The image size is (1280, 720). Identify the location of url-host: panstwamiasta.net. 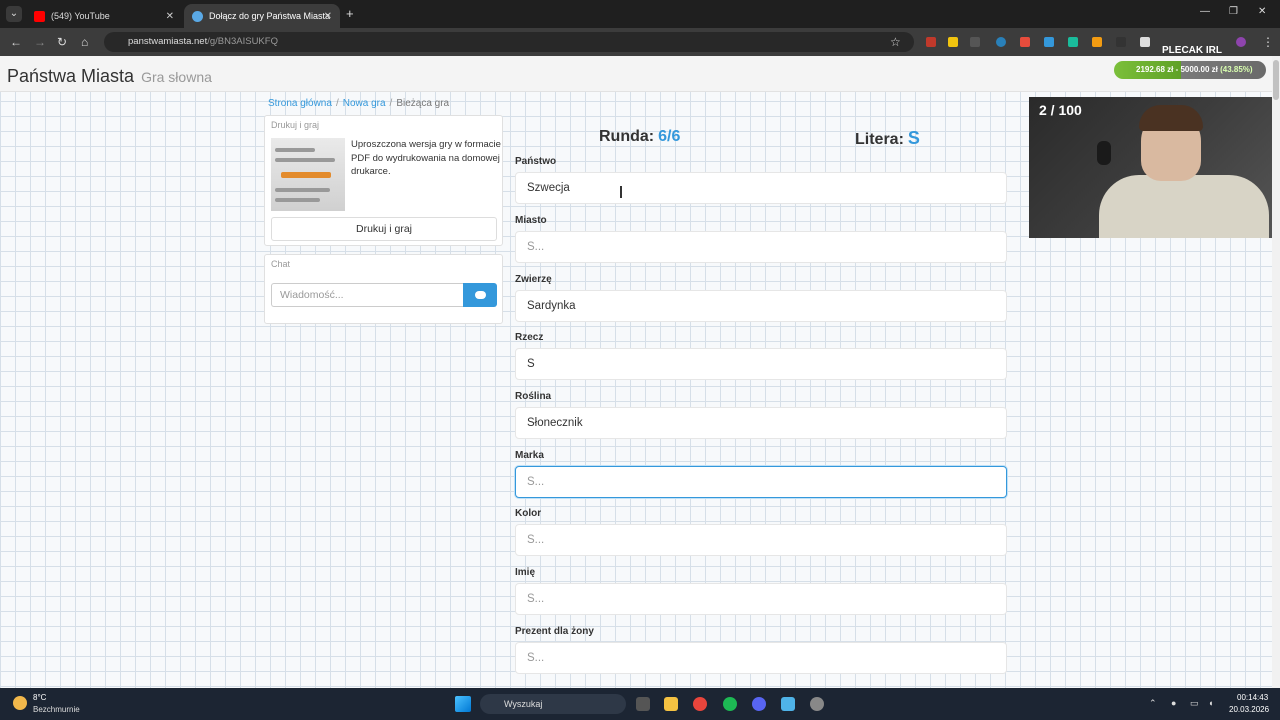
(168, 41).